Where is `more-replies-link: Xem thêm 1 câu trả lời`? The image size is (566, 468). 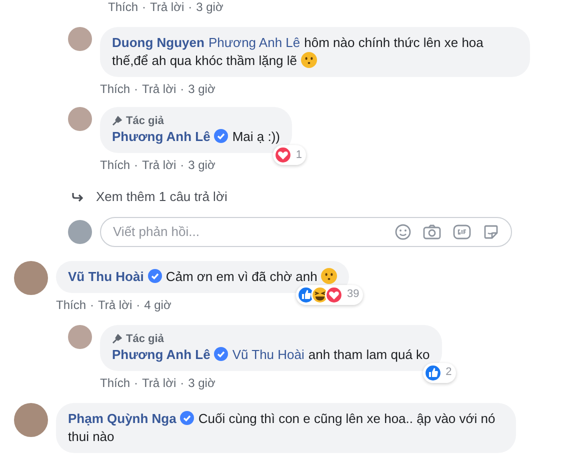 more-replies-link: Xem thêm 1 câu trả lời is located at coordinates (162, 196).